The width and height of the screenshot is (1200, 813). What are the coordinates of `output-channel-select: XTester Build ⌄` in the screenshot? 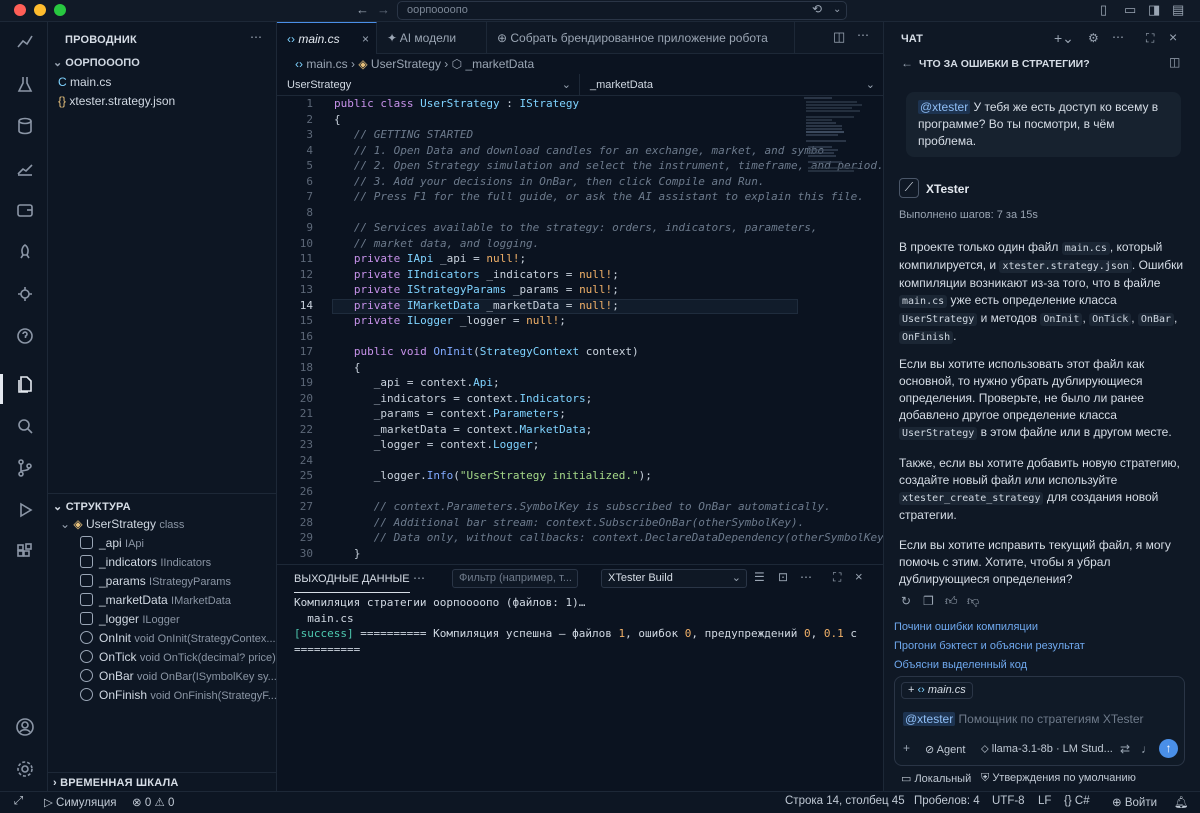 It's located at (674, 578).